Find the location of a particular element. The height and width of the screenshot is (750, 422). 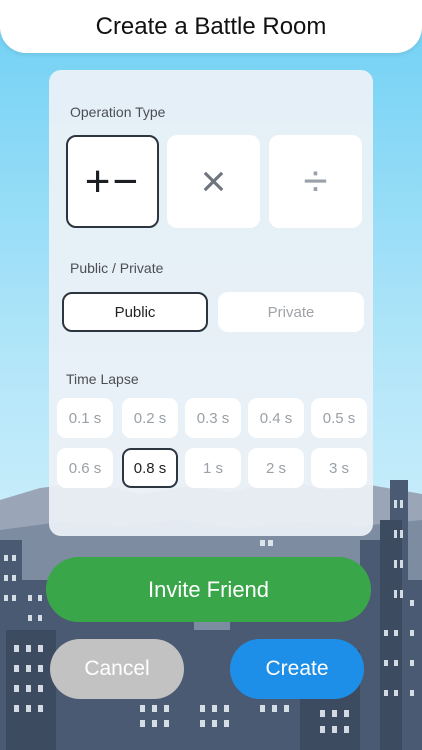

time-option-1s: 1 s is located at coordinates (213, 468).